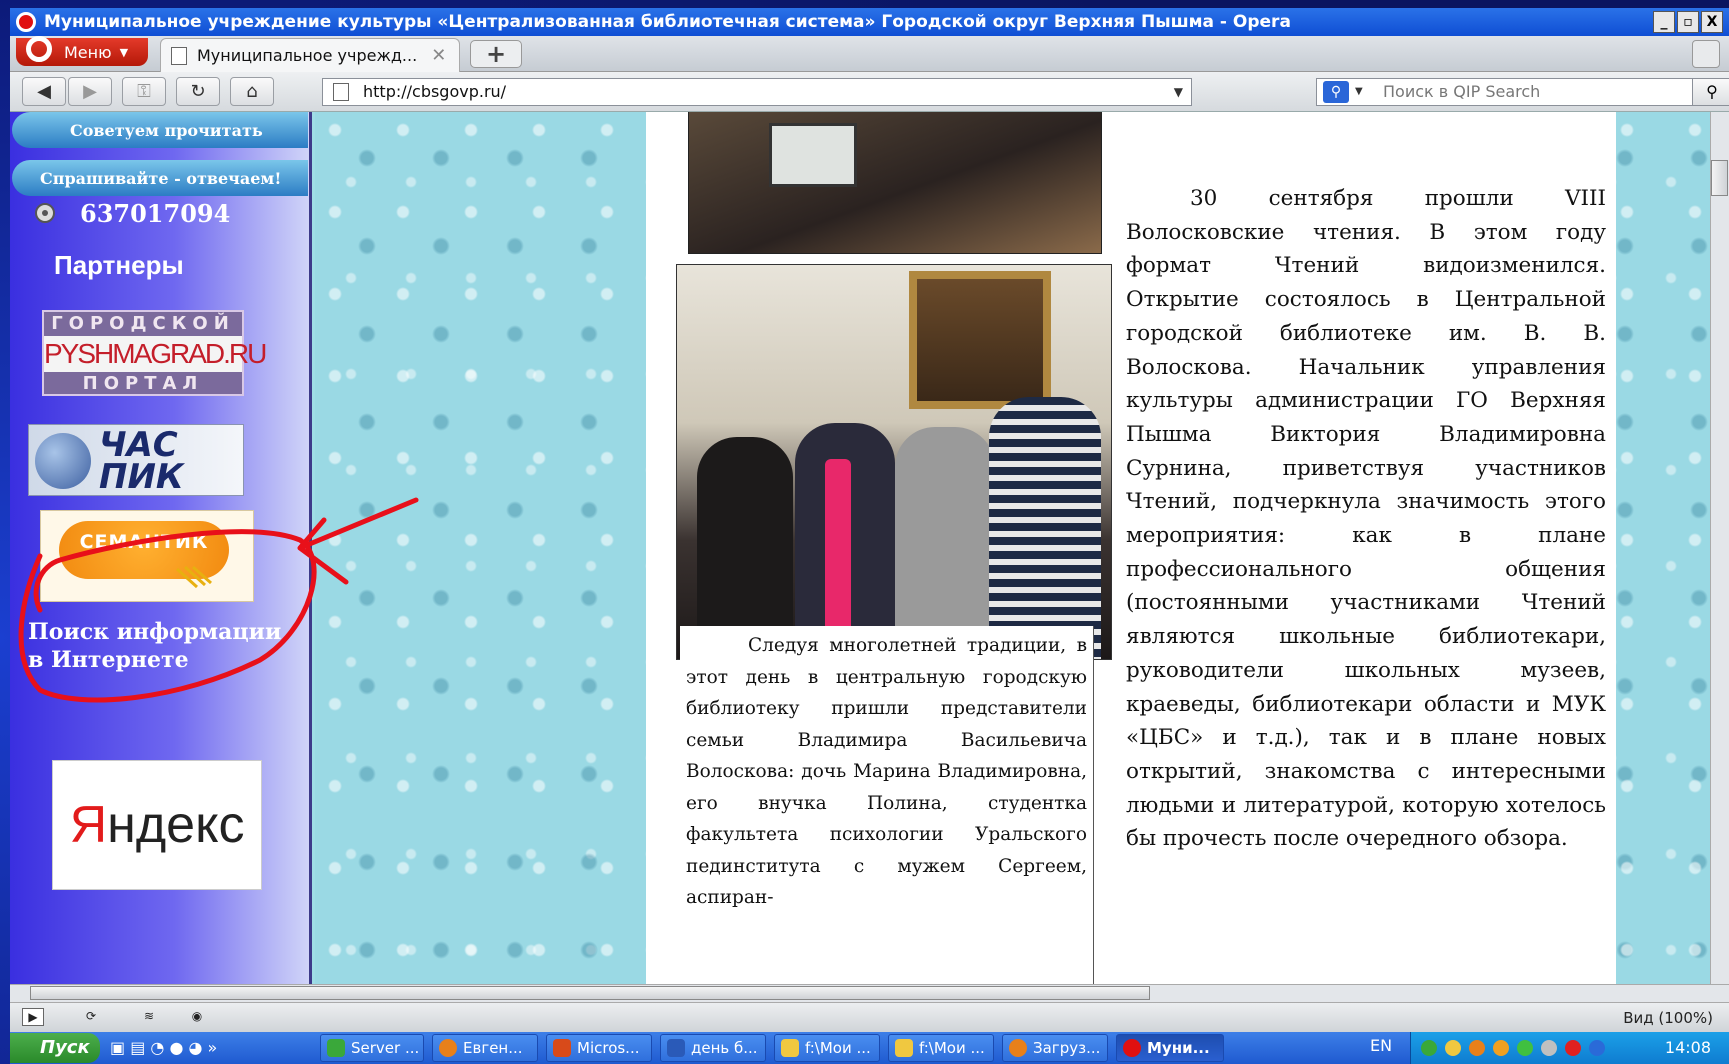 This screenshot has width=1729, height=1064. What do you see at coordinates (1336, 92) in the screenshot?
I see `search-engine-icon: ⚲` at bounding box center [1336, 92].